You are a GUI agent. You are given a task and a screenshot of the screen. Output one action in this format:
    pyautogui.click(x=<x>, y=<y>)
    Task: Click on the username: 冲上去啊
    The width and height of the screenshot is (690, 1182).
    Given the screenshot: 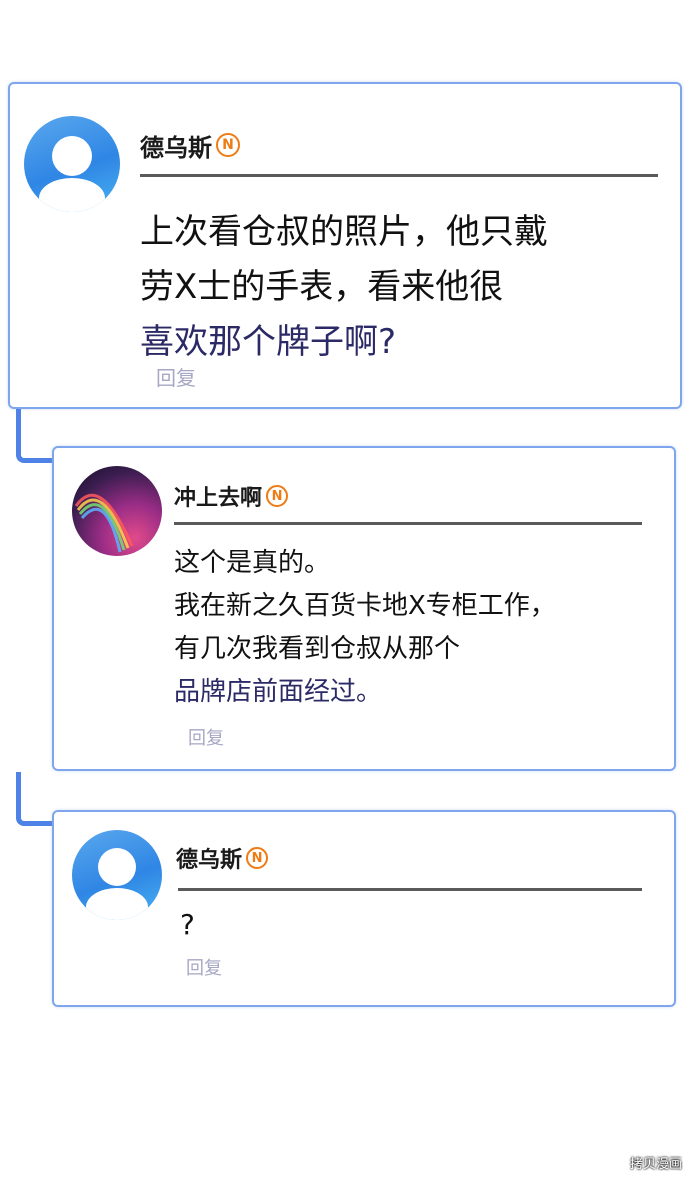 What is the action you would take?
    pyautogui.click(x=218, y=496)
    